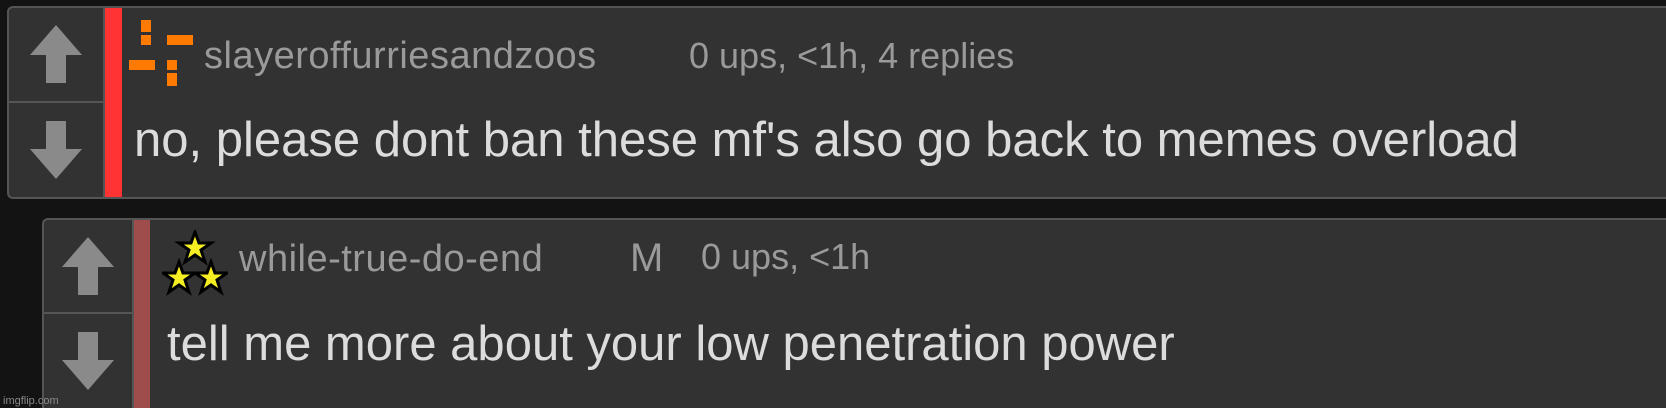 The width and height of the screenshot is (1666, 408). I want to click on orange-blocks-icon, so click(162, 53).